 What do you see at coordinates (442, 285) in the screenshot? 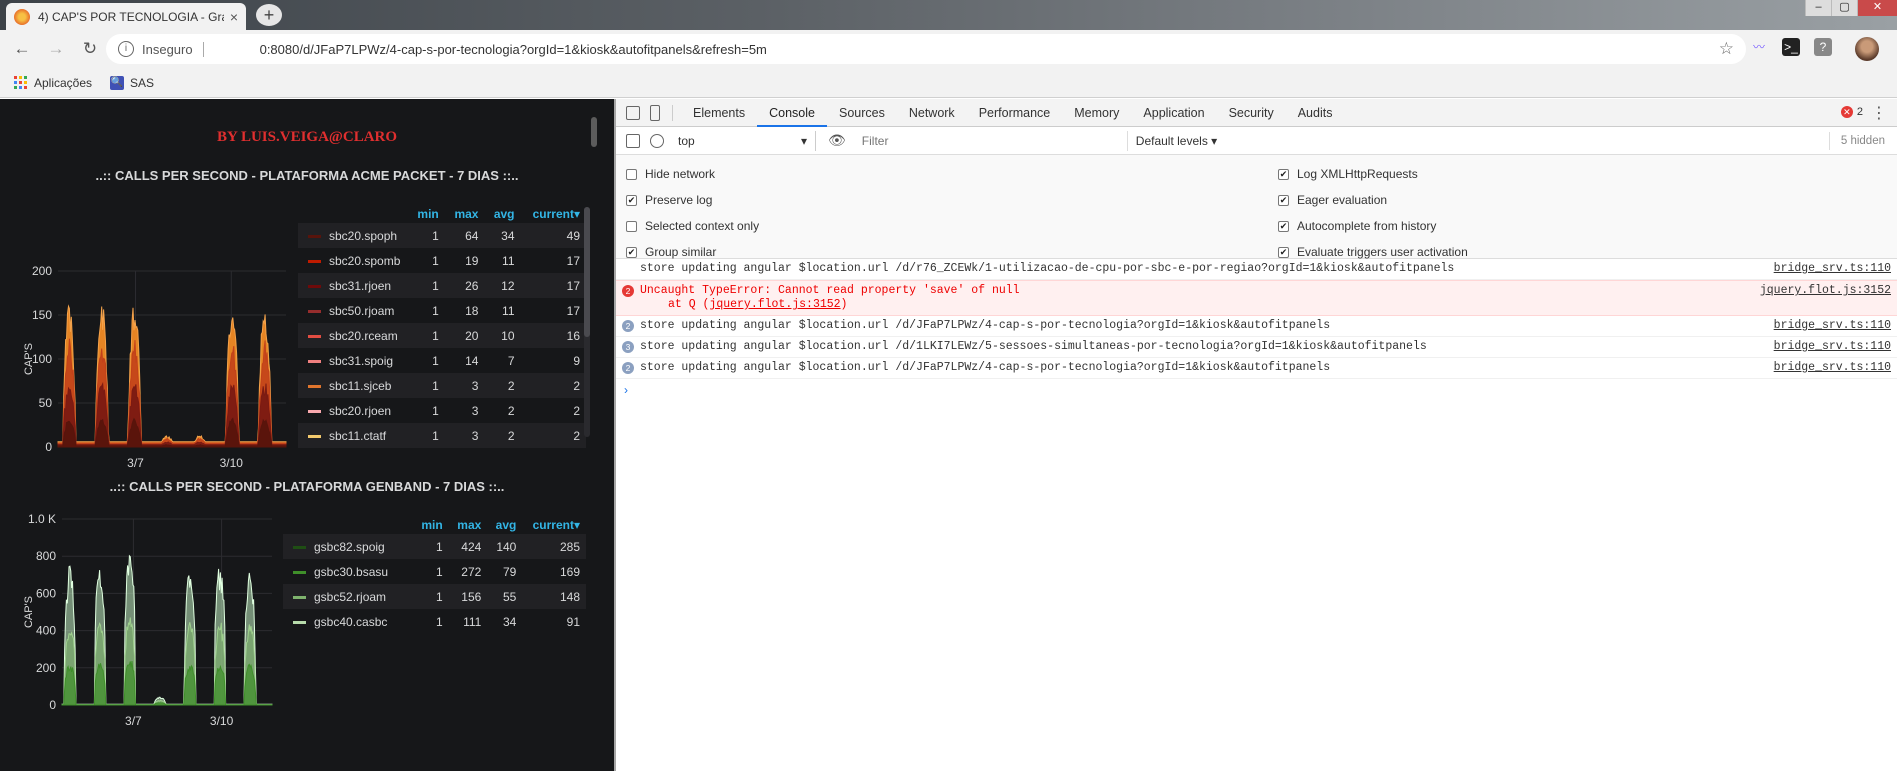
I see `legend-row: sbc31.rjoen 1 26 12 17` at bounding box center [442, 285].